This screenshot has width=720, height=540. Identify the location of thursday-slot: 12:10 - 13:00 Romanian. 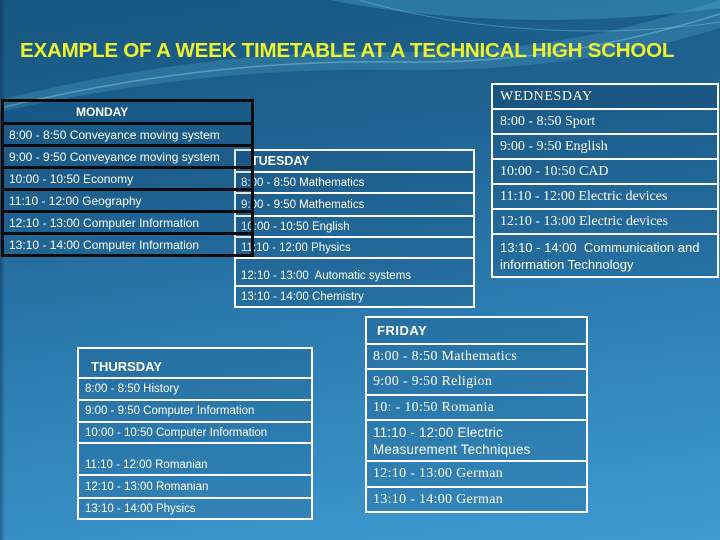
(195, 485).